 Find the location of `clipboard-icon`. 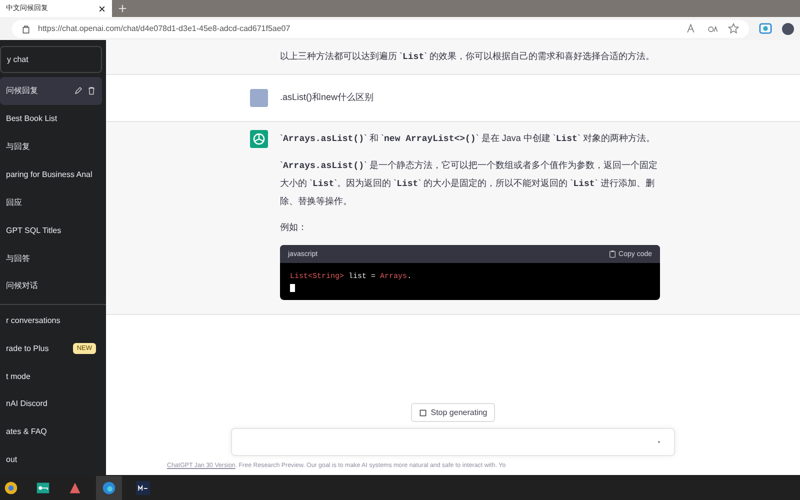

clipboard-icon is located at coordinates (612, 254).